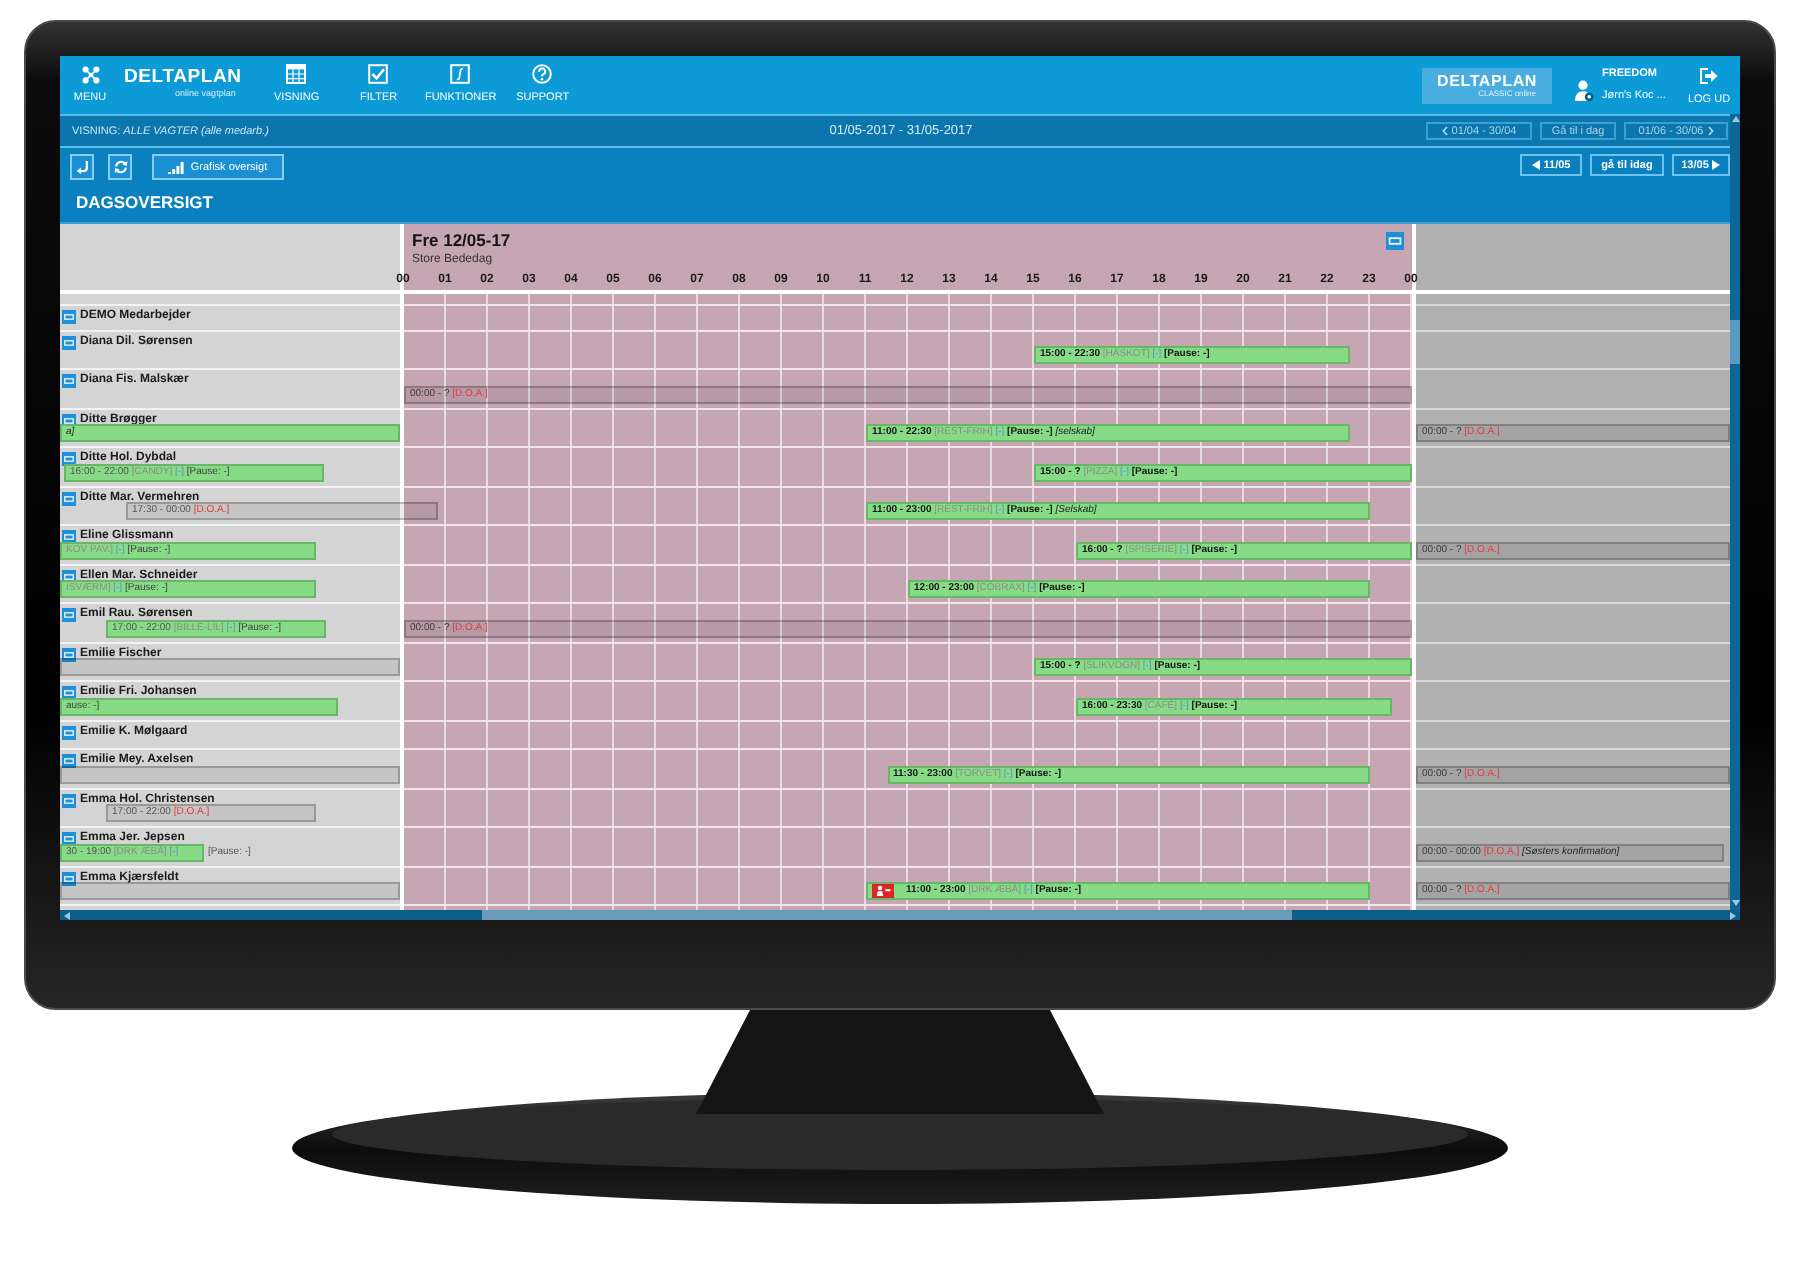 This screenshot has width=1800, height=1282. Describe the element at coordinates (296, 74) in the screenshot. I see `calendar-grid-icon` at that location.